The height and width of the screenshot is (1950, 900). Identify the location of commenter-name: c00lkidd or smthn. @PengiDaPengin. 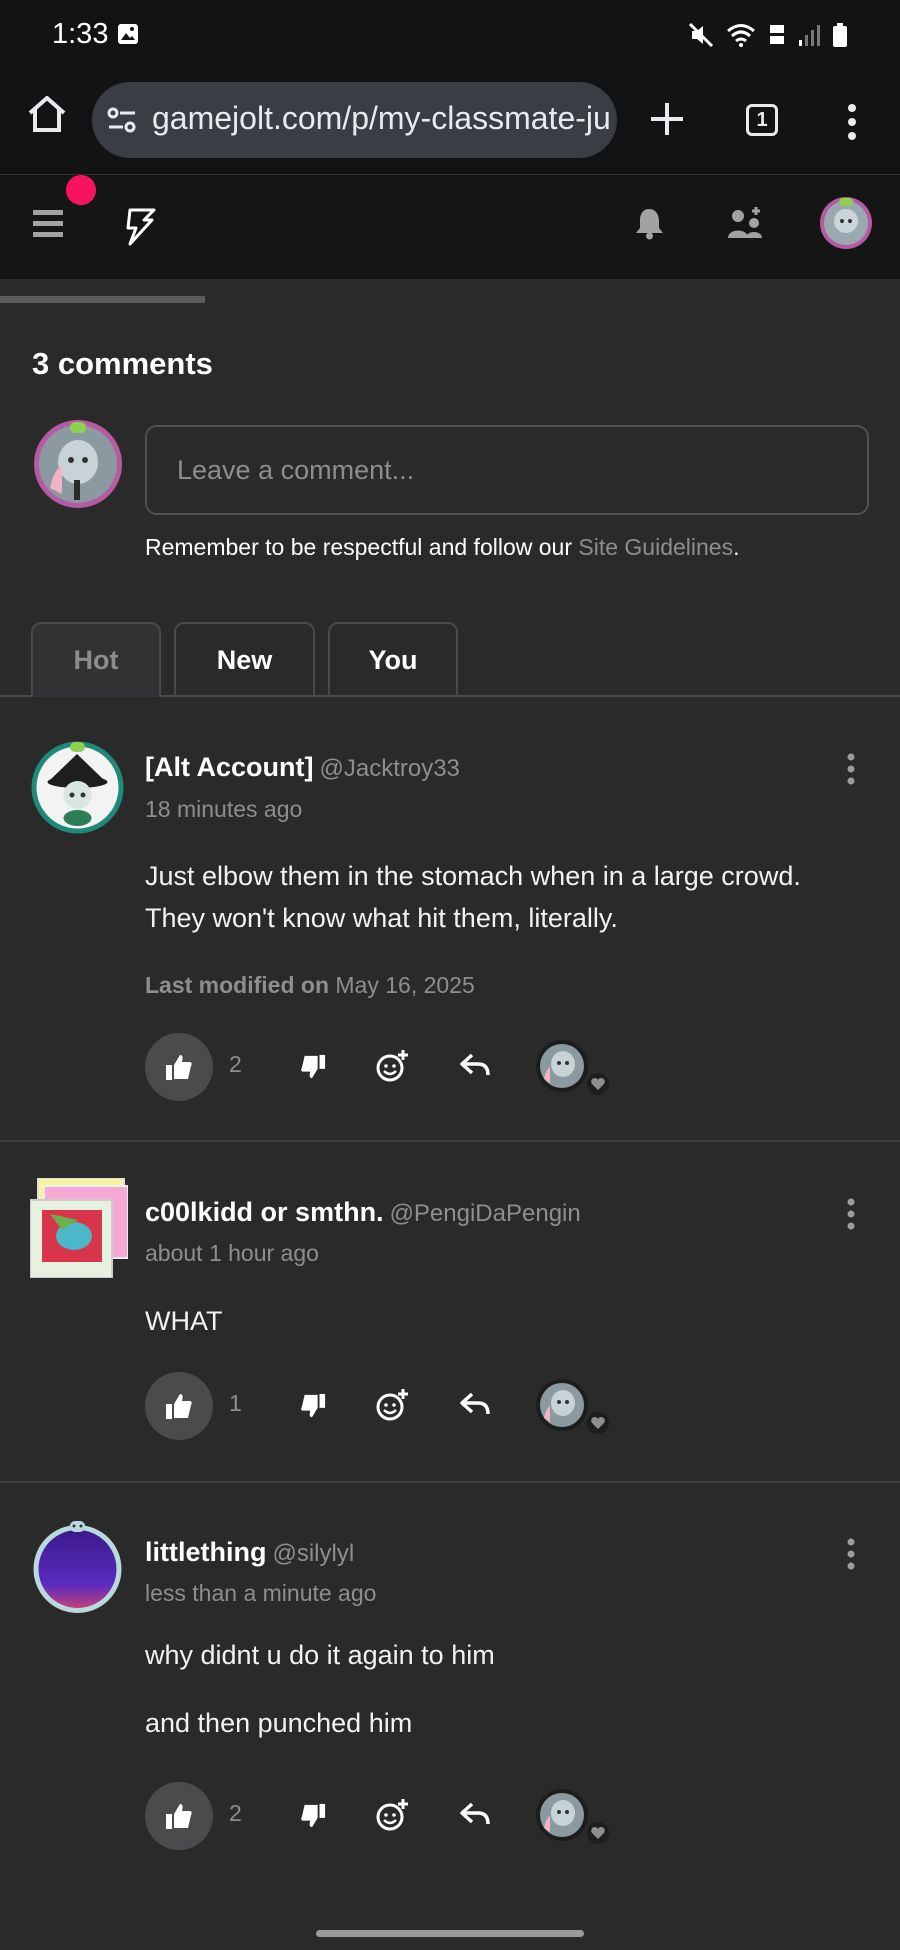
(363, 1212).